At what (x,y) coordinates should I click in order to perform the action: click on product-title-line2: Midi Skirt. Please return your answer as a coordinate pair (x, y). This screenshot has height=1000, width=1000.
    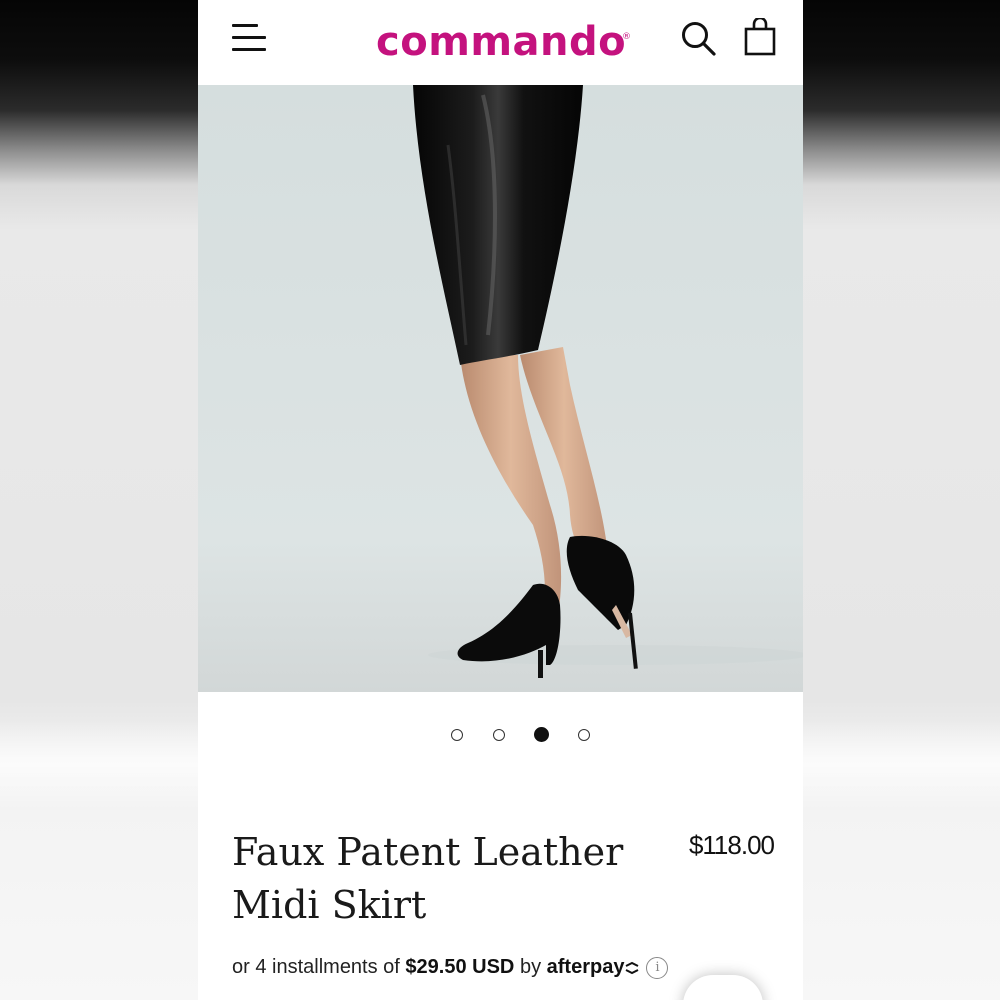
    Looking at the image, I should click on (329, 905).